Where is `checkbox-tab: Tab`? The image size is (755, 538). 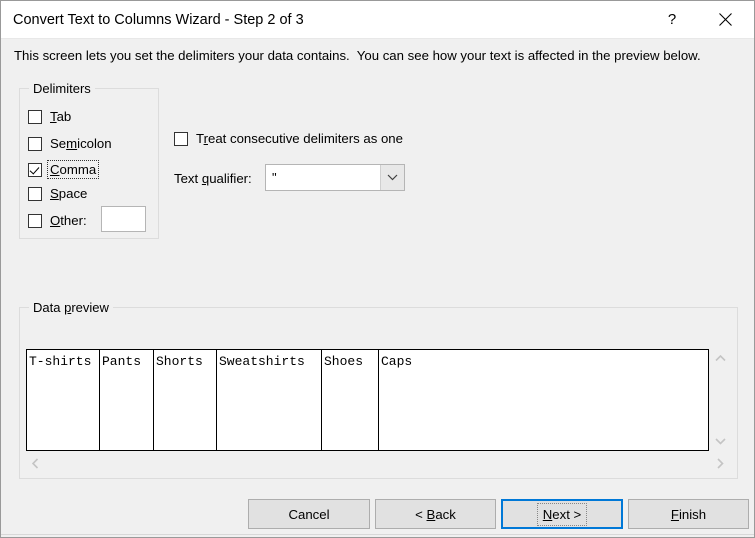
checkbox-tab: Tab is located at coordinates (49, 116).